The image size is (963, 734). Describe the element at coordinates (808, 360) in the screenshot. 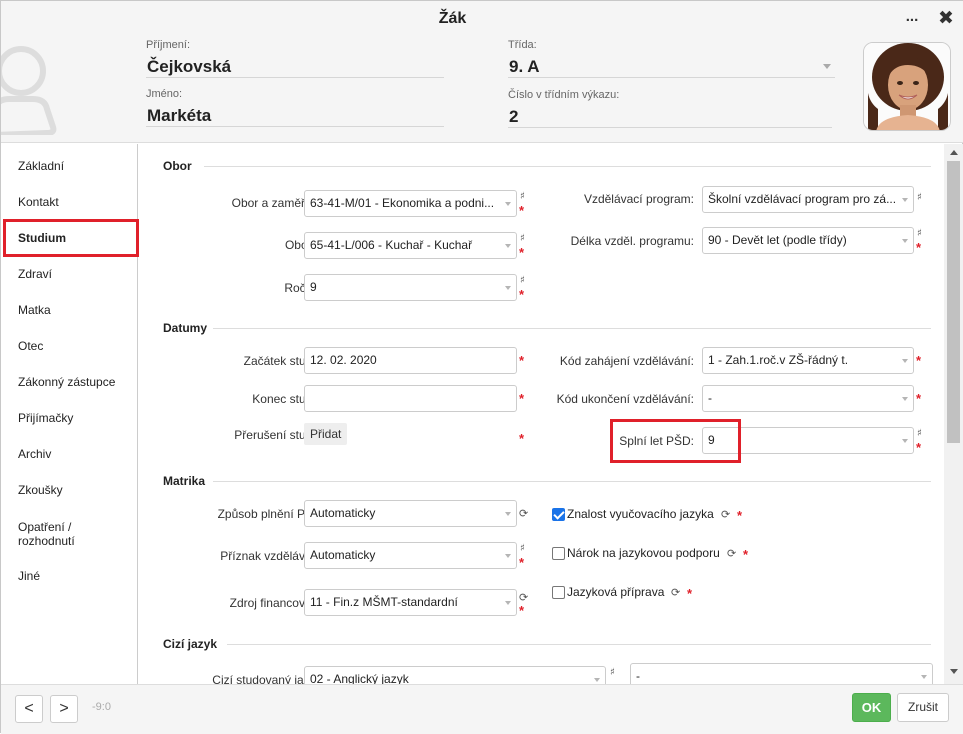

I see `kod-zahajeni-select: 1 - Zah.1.roč.v ZŠ-řádný t.` at that location.